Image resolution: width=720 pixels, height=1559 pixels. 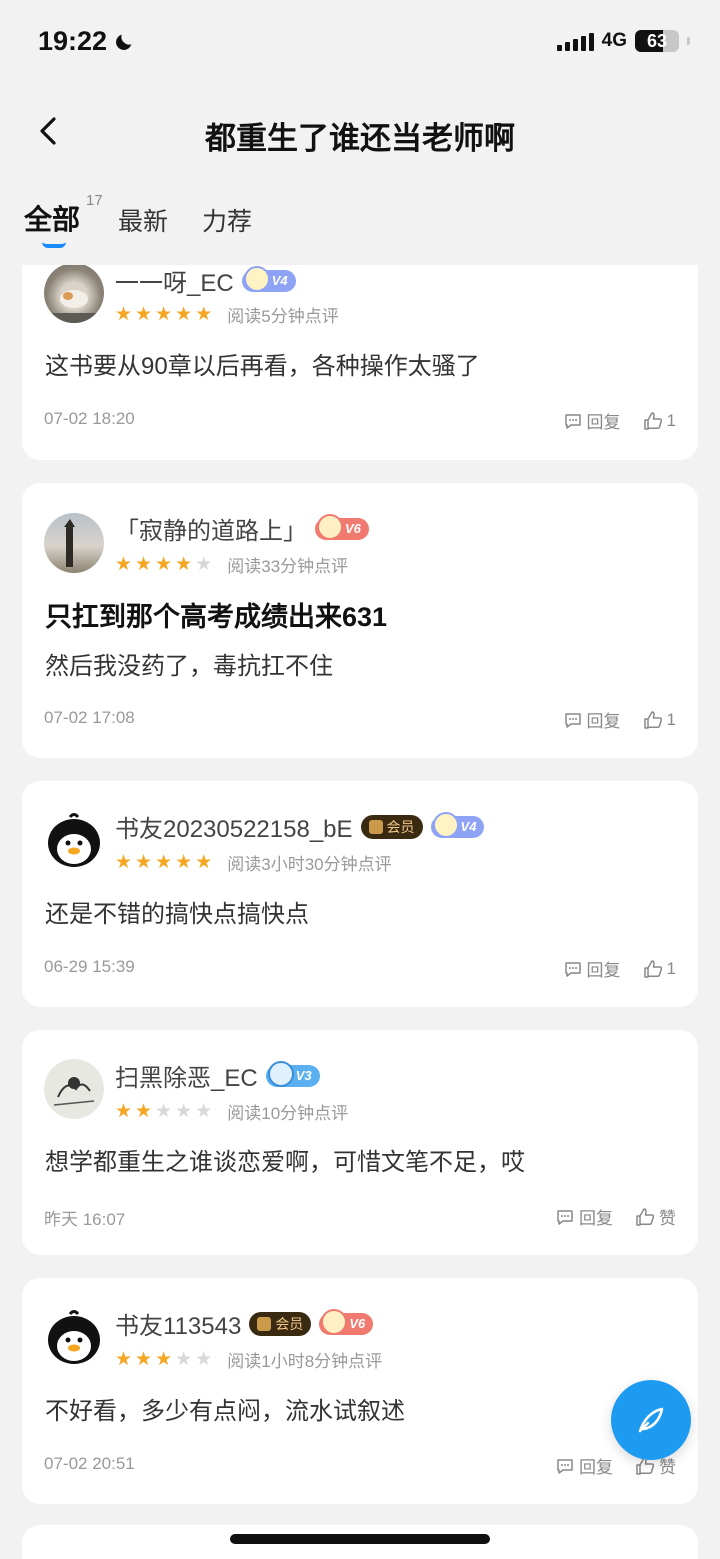 I want to click on write-review-button, so click(x=651, y=1420).